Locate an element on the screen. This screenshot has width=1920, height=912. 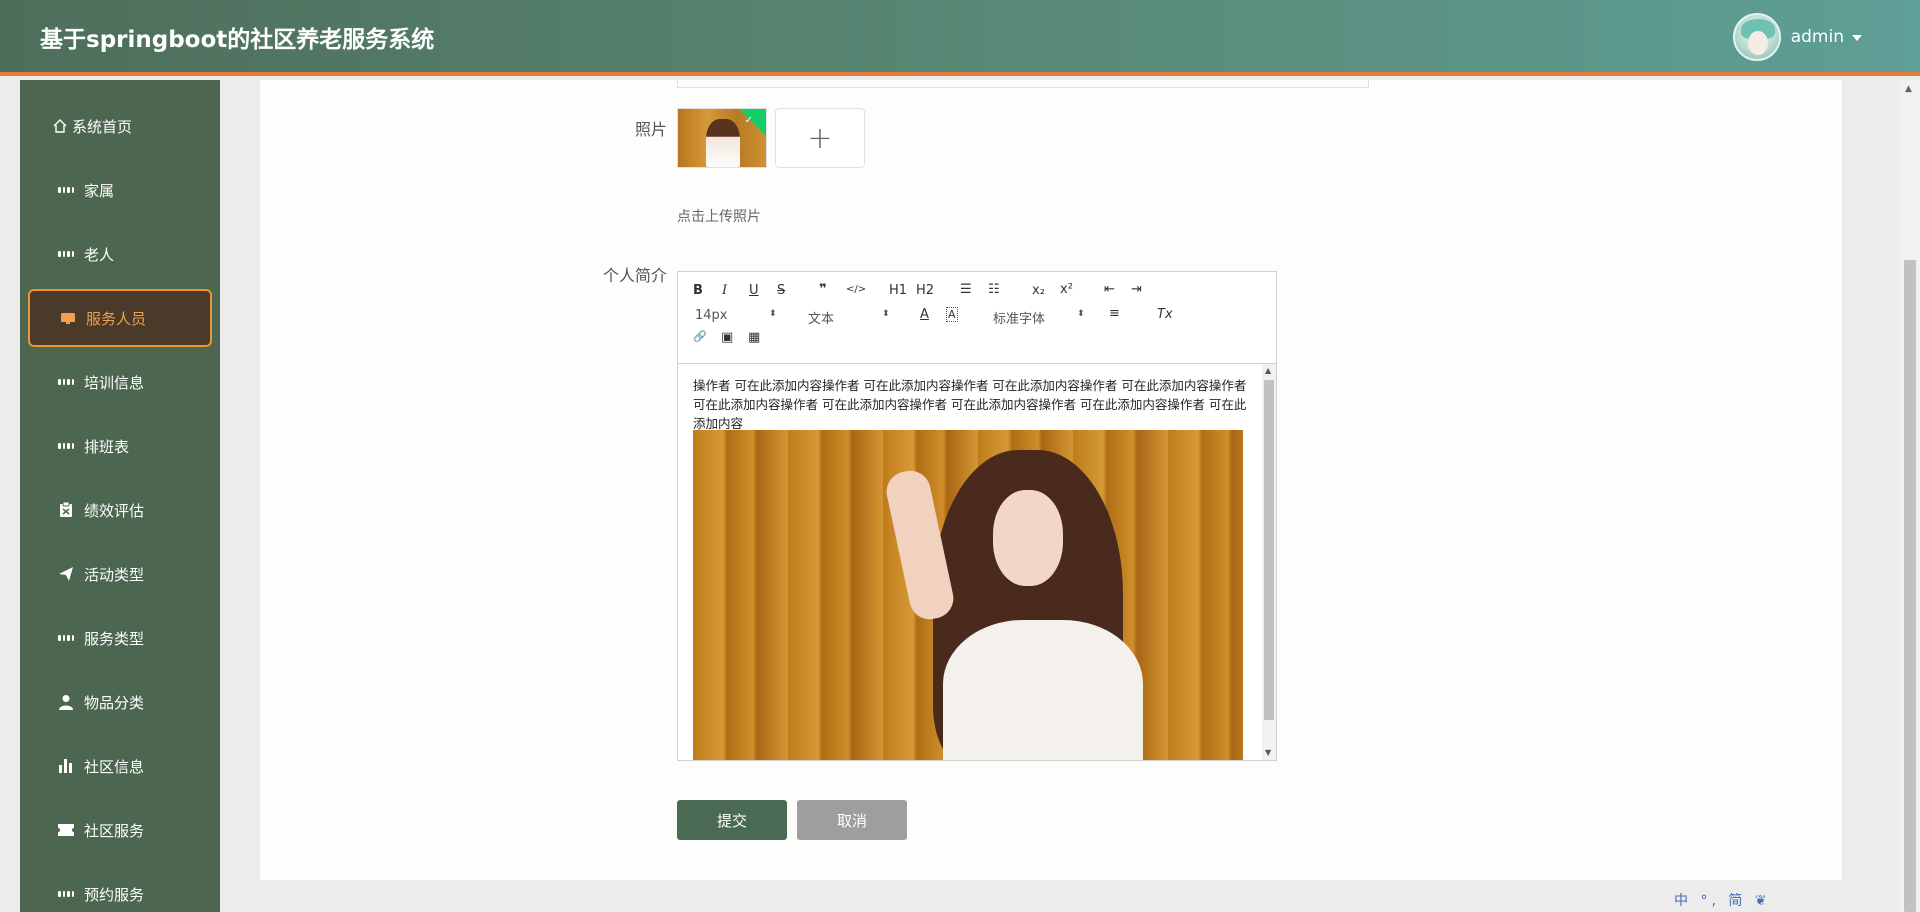
upload-hint: 点击上传照片 is located at coordinates (719, 217).